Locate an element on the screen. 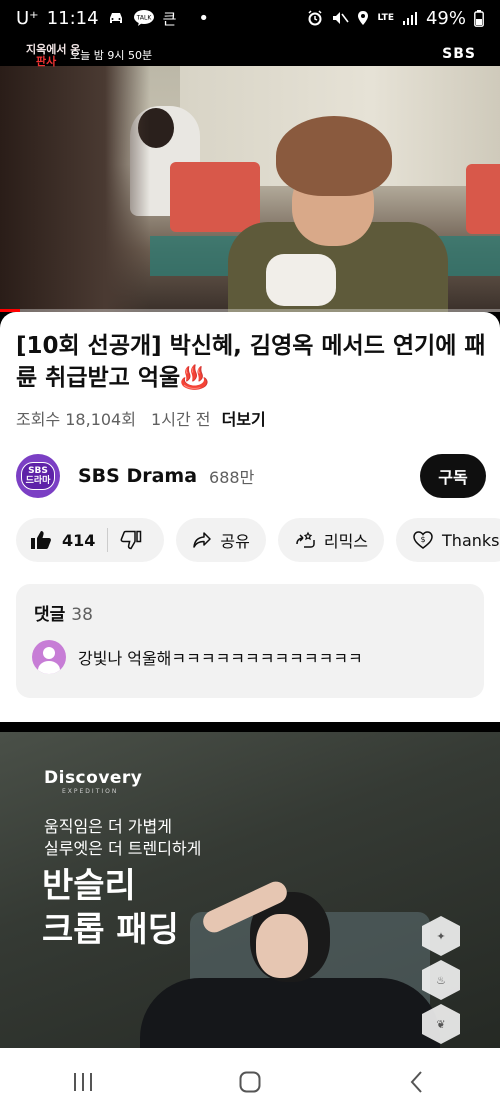 The image size is (500, 1115). video-red-chair is located at coordinates (215, 197).